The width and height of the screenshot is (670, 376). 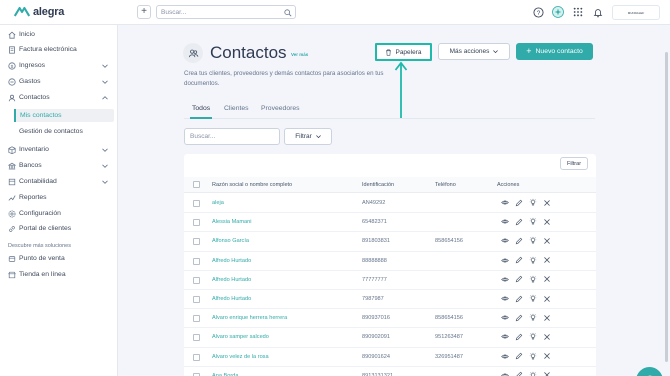 I want to click on sidebar-subitem-gestion-contactos: Gestión de contactos, so click(x=59, y=131).